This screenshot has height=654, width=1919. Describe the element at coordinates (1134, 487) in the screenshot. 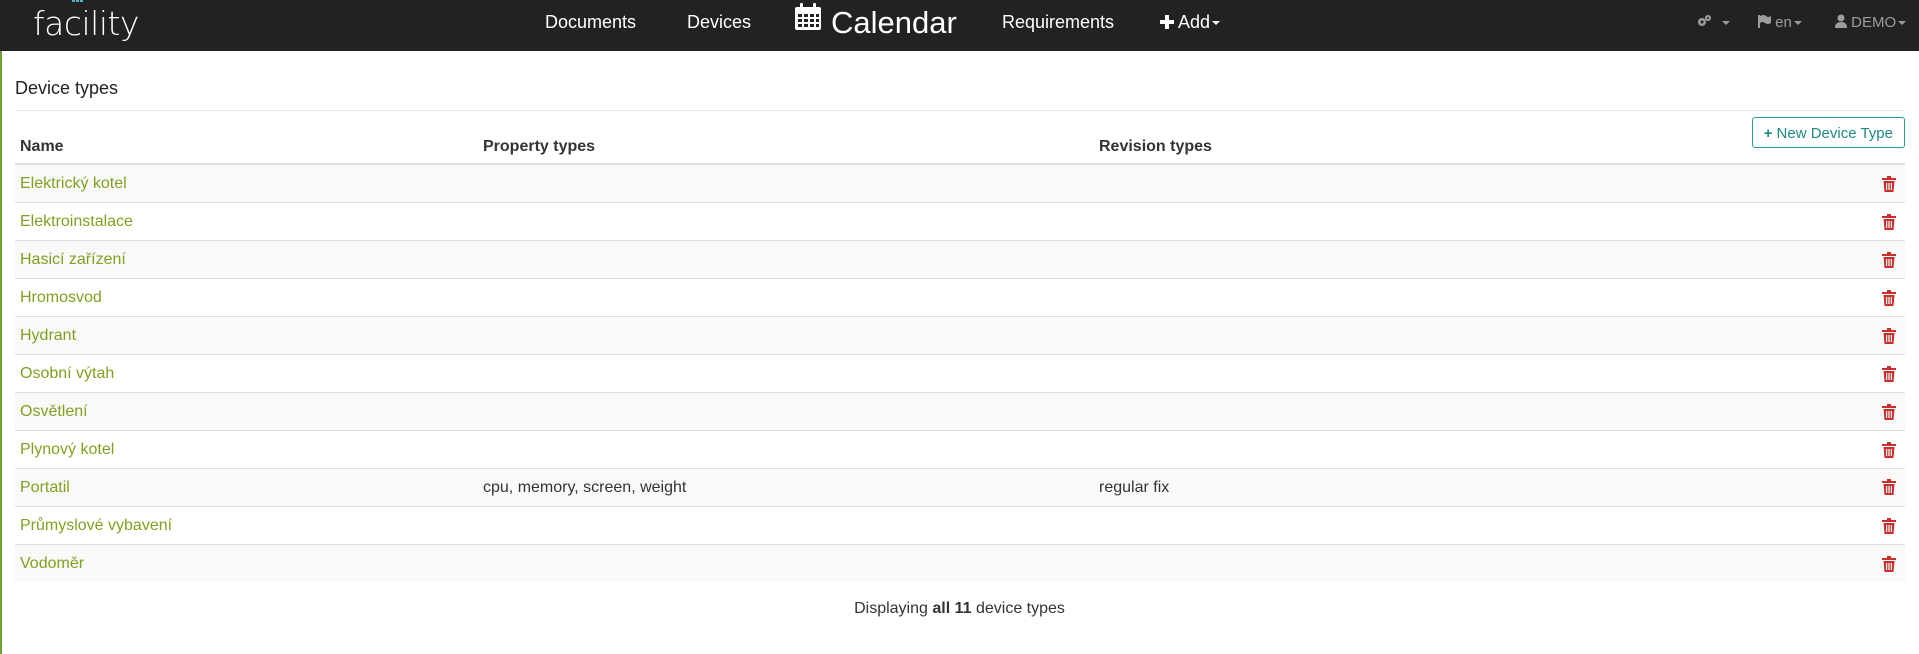

I see `revision-types-text: regular fix` at that location.